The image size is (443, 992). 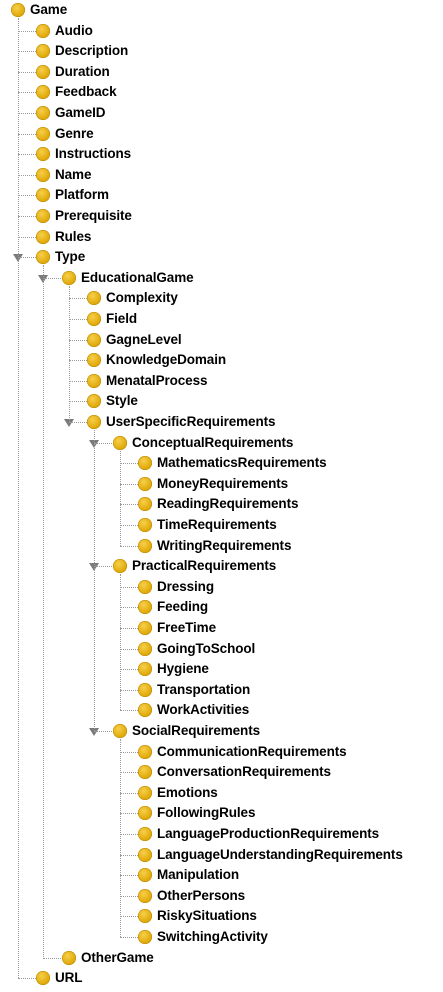 What do you see at coordinates (178, 793) in the screenshot?
I see `tree-node-emotions: Emotions` at bounding box center [178, 793].